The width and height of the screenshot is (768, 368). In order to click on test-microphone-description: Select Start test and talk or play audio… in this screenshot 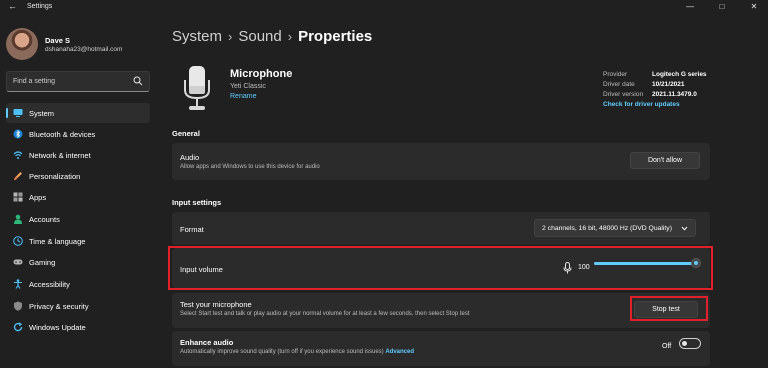, I will do `click(325, 314)`.